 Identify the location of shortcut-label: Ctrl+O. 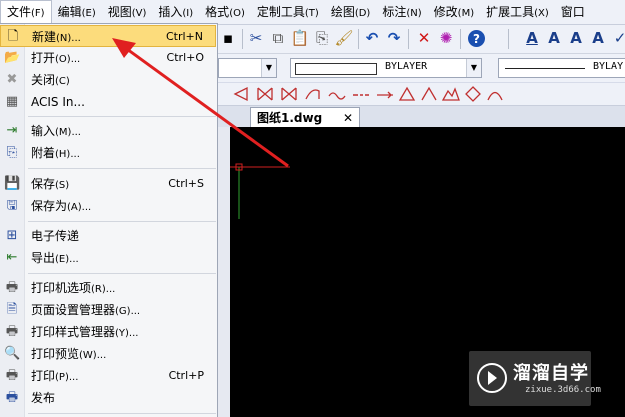
(185, 57).